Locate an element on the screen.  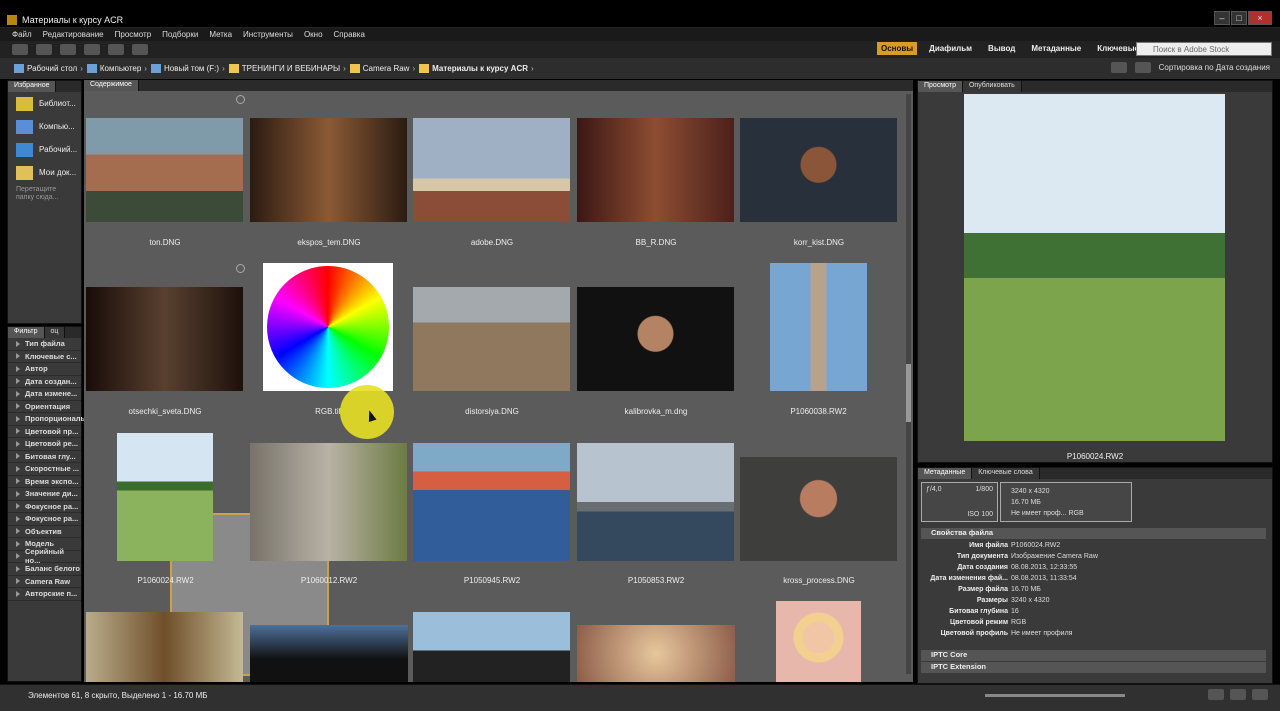
thumbnail-size-slider is located at coordinates (1055, 695).